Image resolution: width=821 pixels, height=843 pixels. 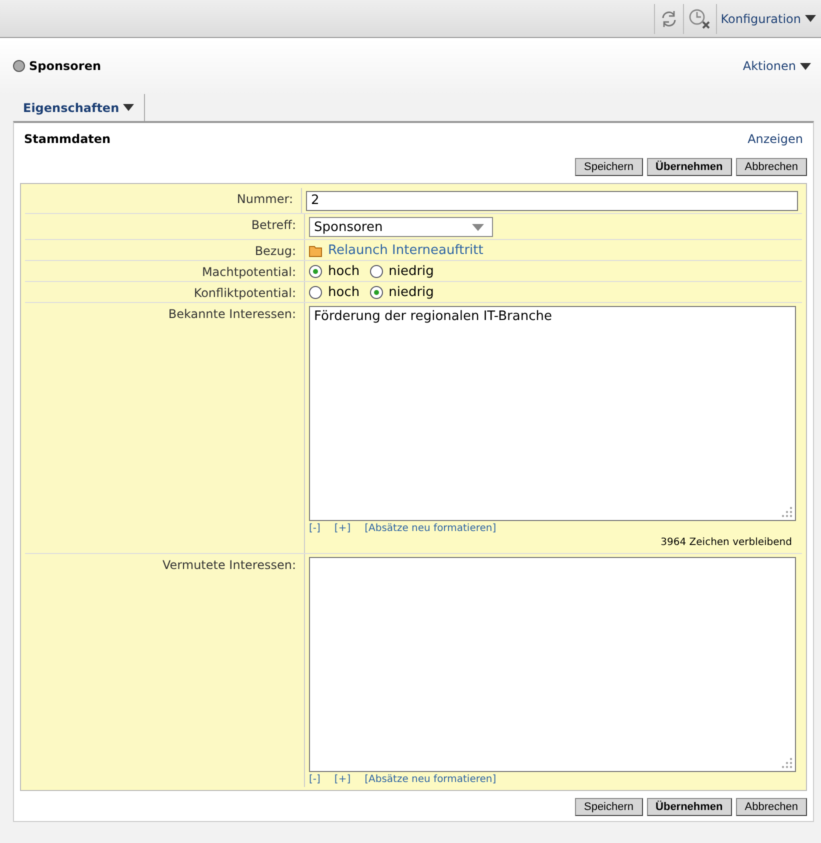 I want to click on field-label: Machtpotential:, so click(x=249, y=272).